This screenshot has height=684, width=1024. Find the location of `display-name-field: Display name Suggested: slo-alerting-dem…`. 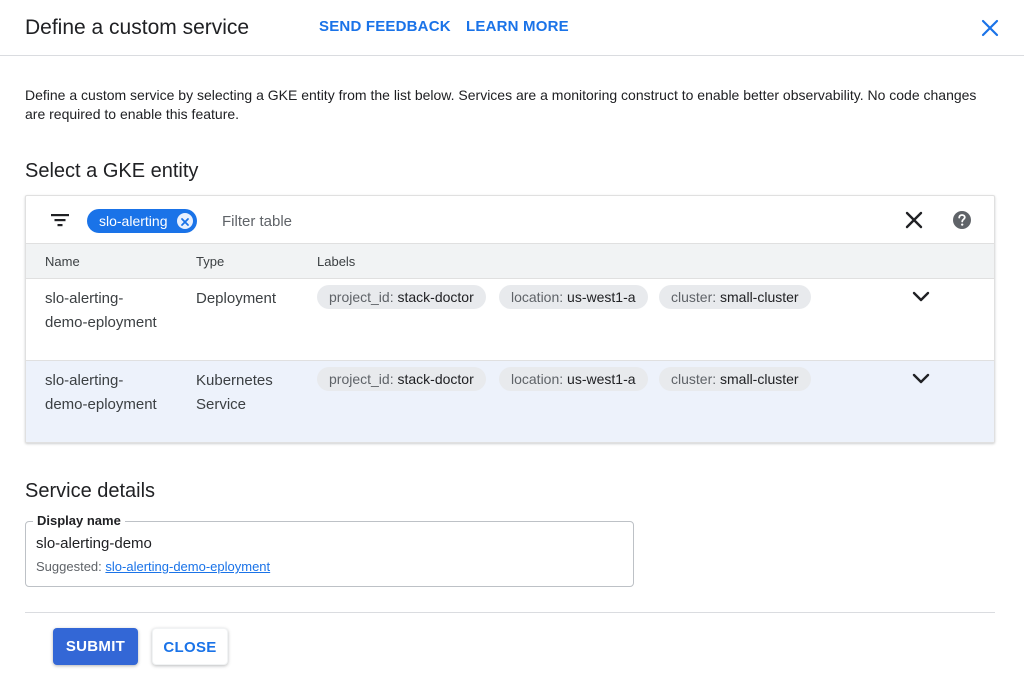

display-name-field: Display name Suggested: slo-alerting-dem… is located at coordinates (329, 550).